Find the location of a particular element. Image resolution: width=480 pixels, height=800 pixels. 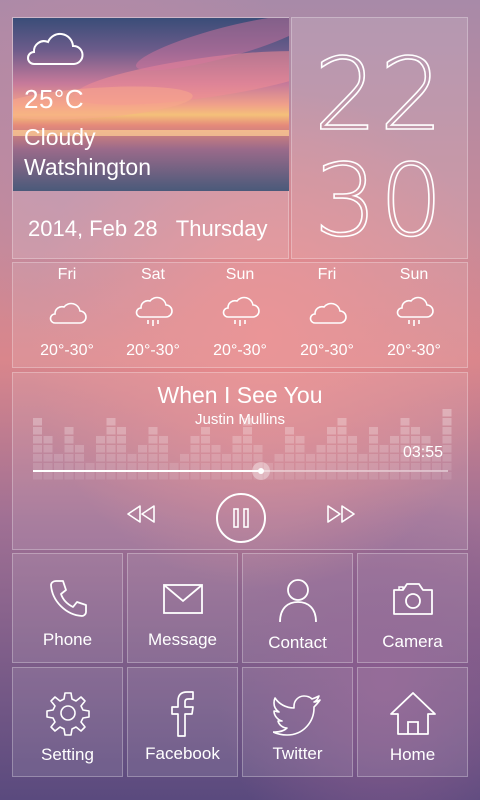

app-phone: Phone is located at coordinates (67, 608).